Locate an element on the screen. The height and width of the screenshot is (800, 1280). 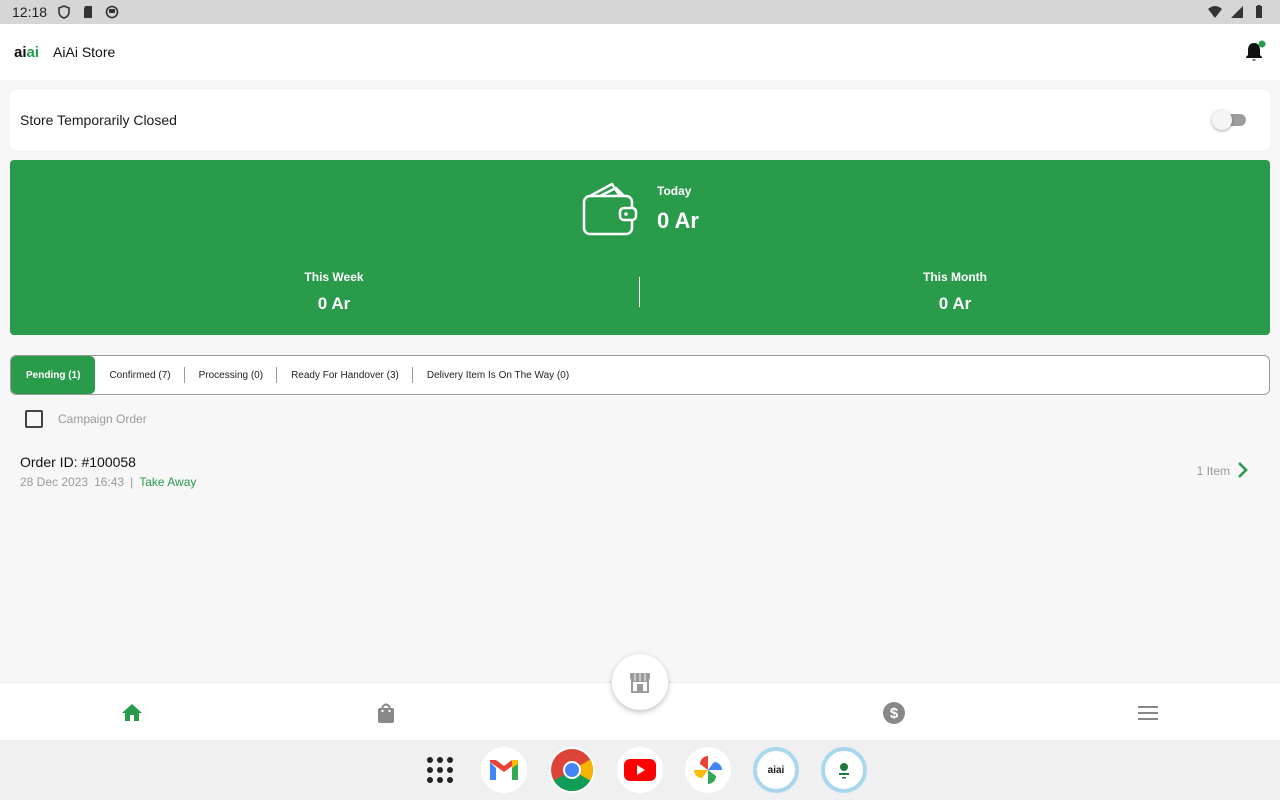
order-type: Take Away is located at coordinates (168, 482).